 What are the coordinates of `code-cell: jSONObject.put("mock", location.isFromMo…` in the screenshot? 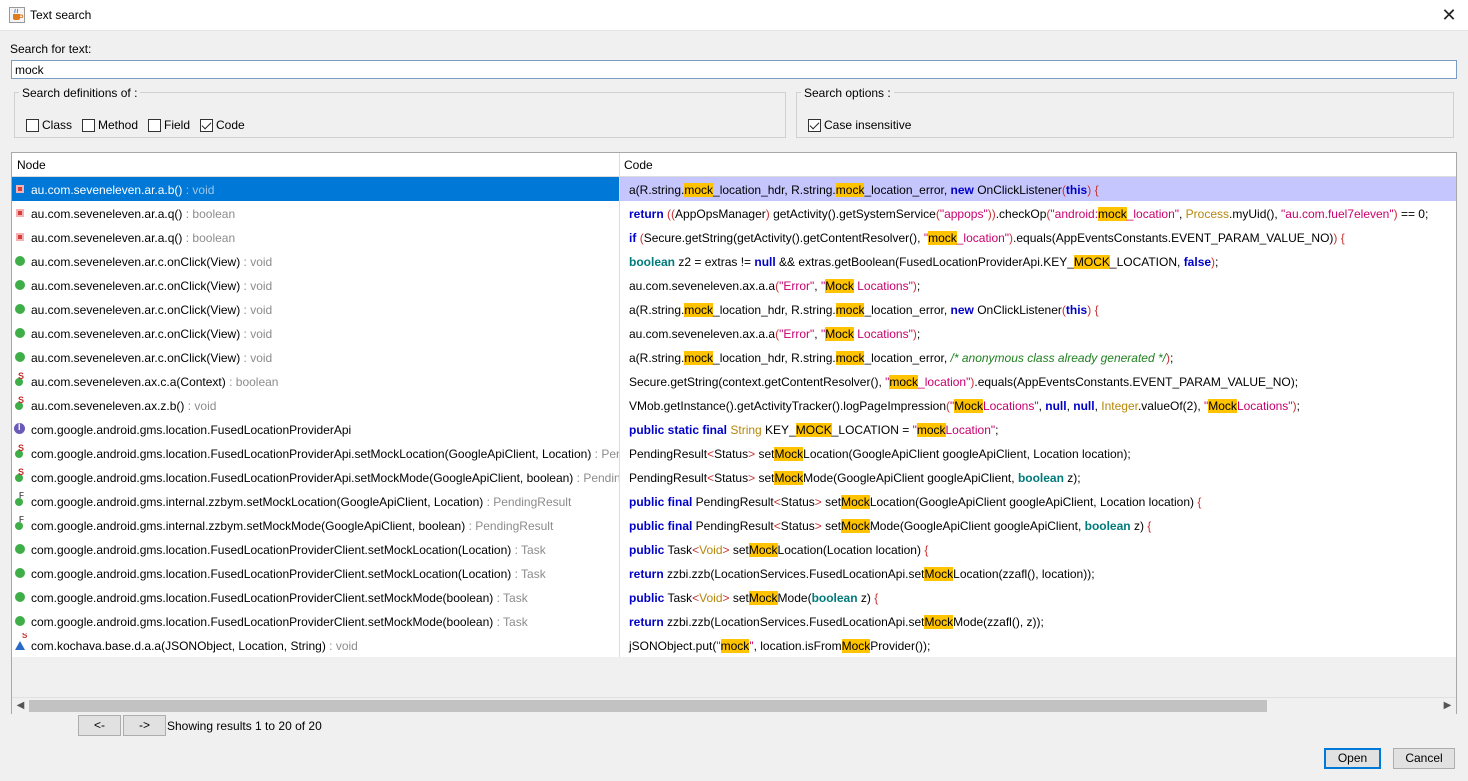 It's located at (1037, 645).